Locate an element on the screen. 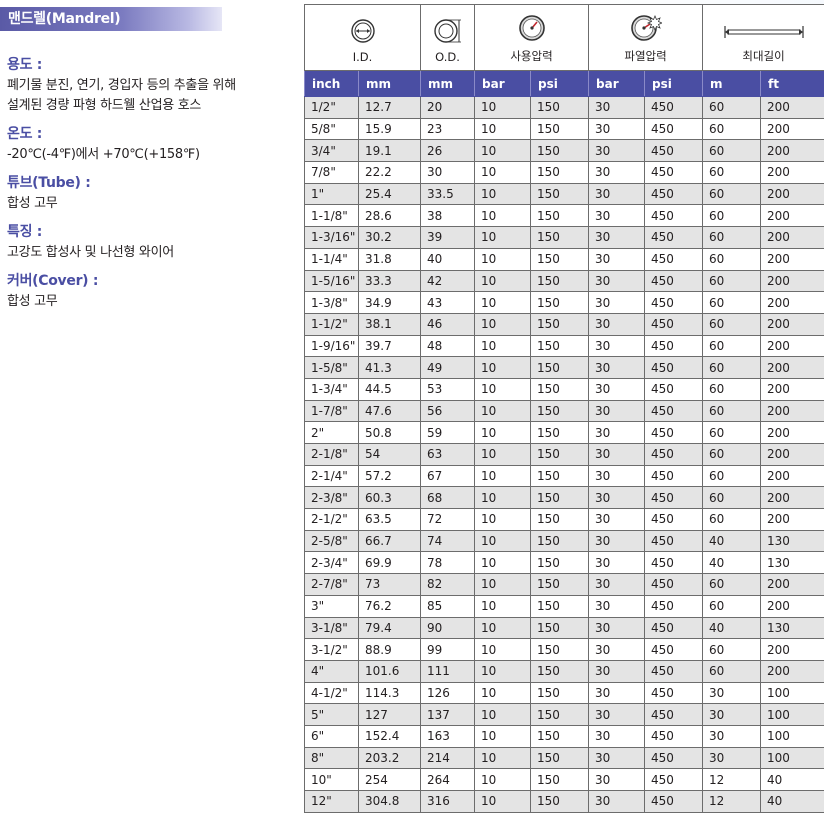  table-cell: 1-7/8" is located at coordinates (332, 411).